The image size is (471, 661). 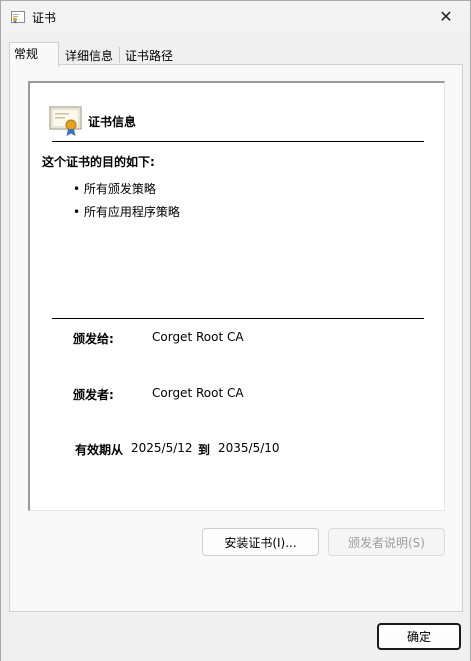 I want to click on tab-label: 证书路径, so click(x=149, y=56).